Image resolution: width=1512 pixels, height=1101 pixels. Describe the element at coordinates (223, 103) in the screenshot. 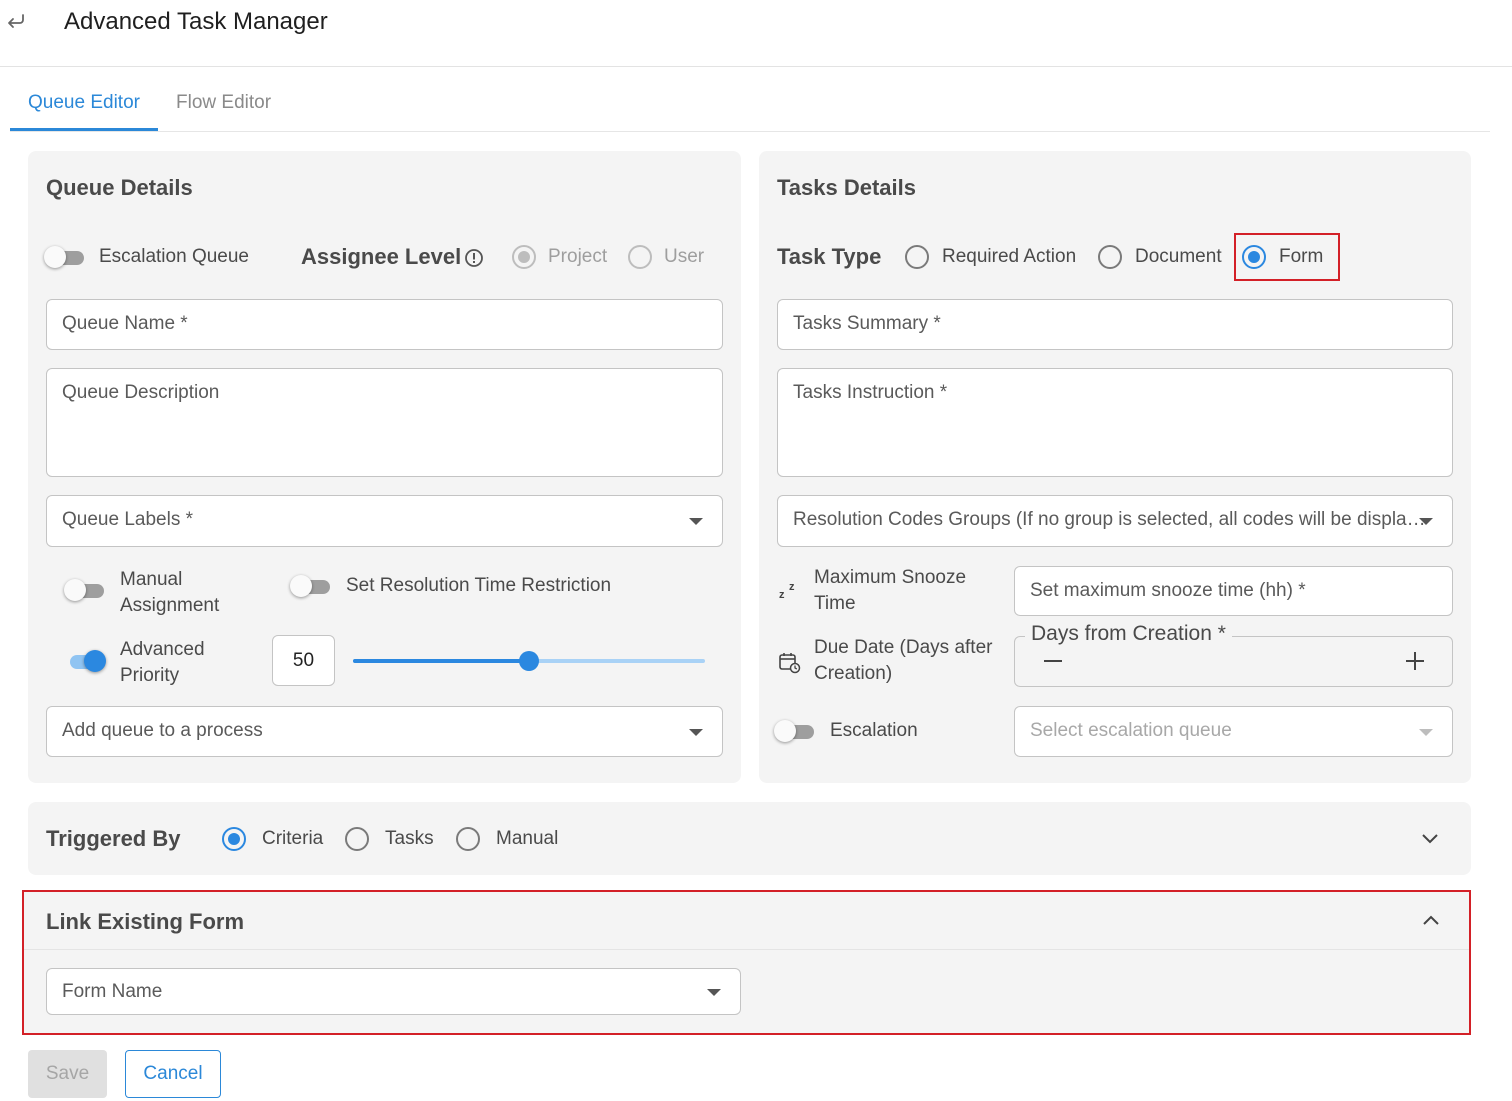

I see `tab-flow-editor: Flow Editor` at that location.